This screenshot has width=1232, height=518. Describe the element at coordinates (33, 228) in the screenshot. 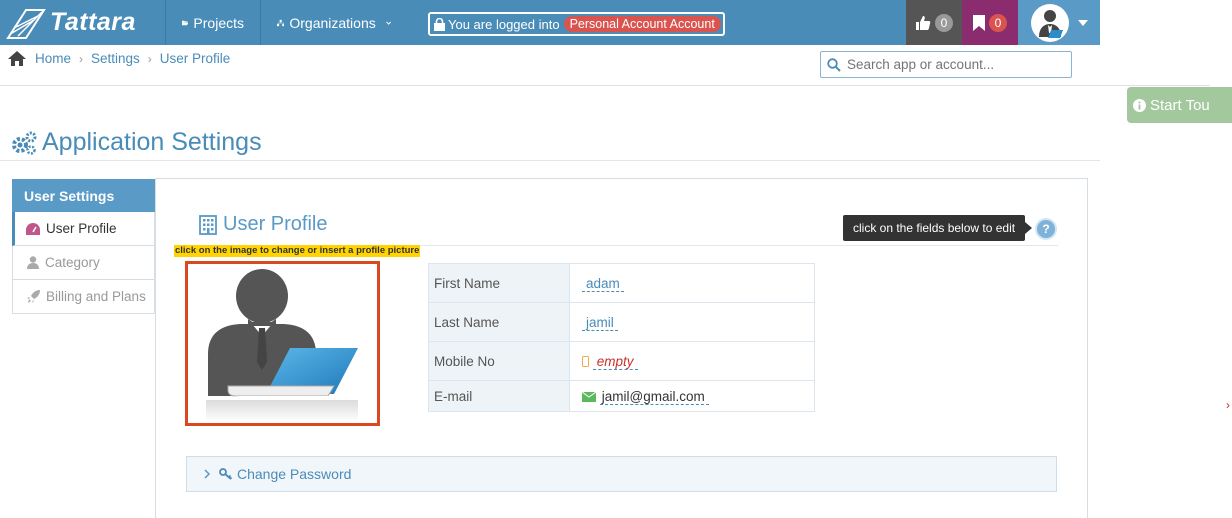

I see `dashboard-icon` at that location.